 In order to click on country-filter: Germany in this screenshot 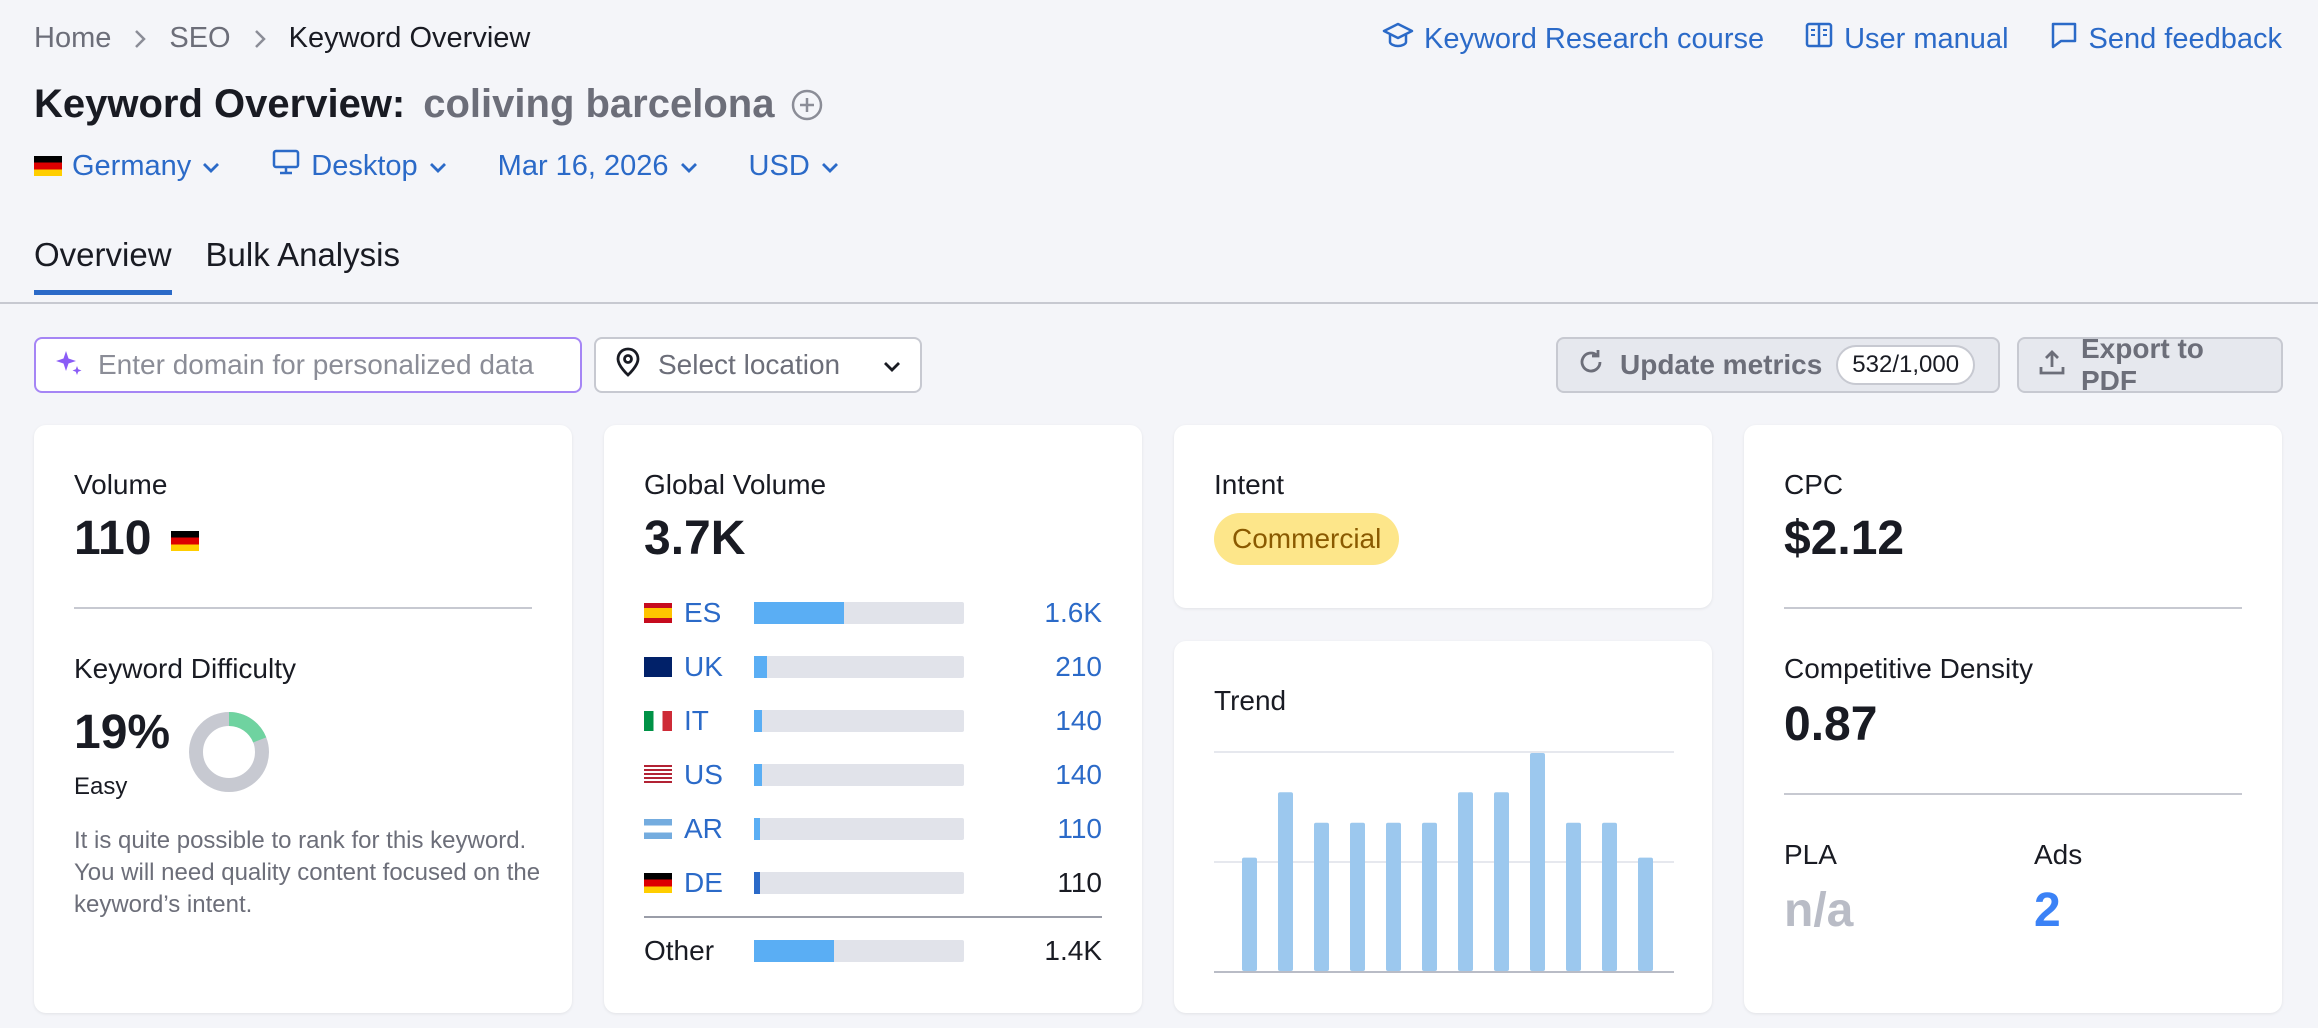, I will do `click(127, 166)`.